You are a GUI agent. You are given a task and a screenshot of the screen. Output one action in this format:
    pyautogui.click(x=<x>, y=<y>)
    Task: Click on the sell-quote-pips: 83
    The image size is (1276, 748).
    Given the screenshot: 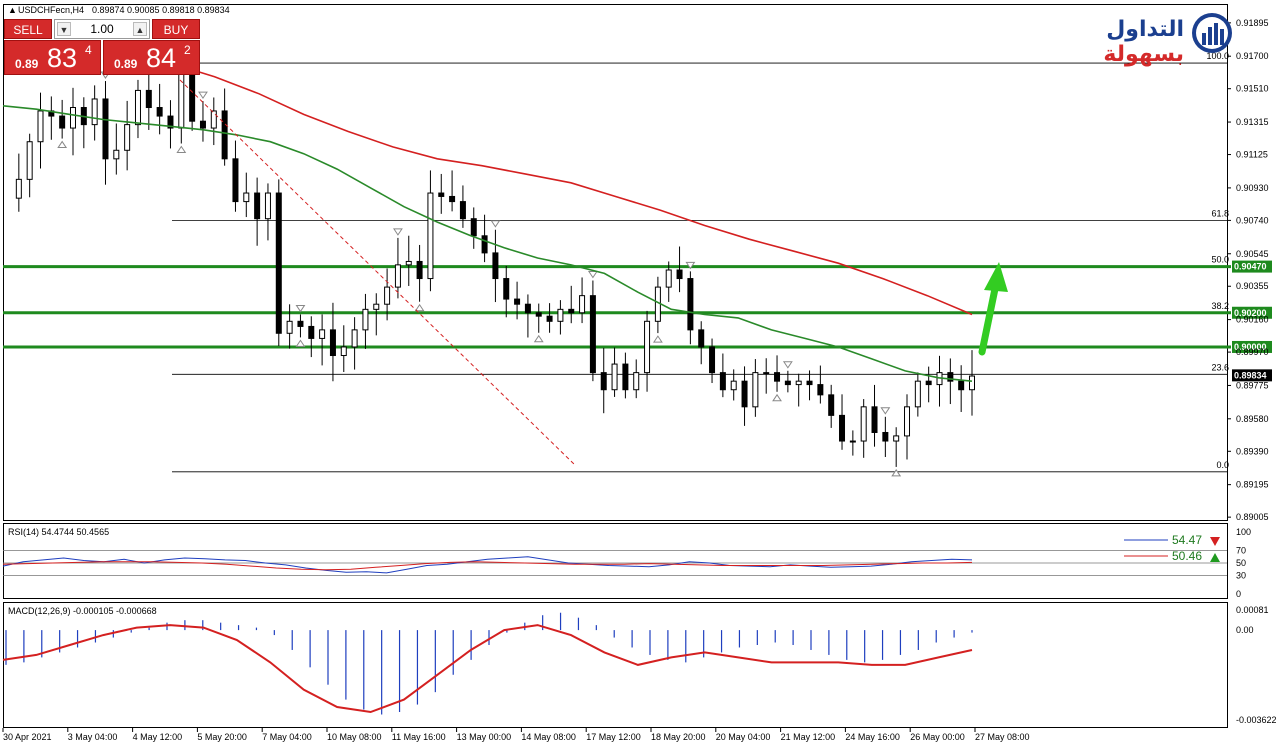 What is the action you would take?
    pyautogui.click(x=62, y=58)
    